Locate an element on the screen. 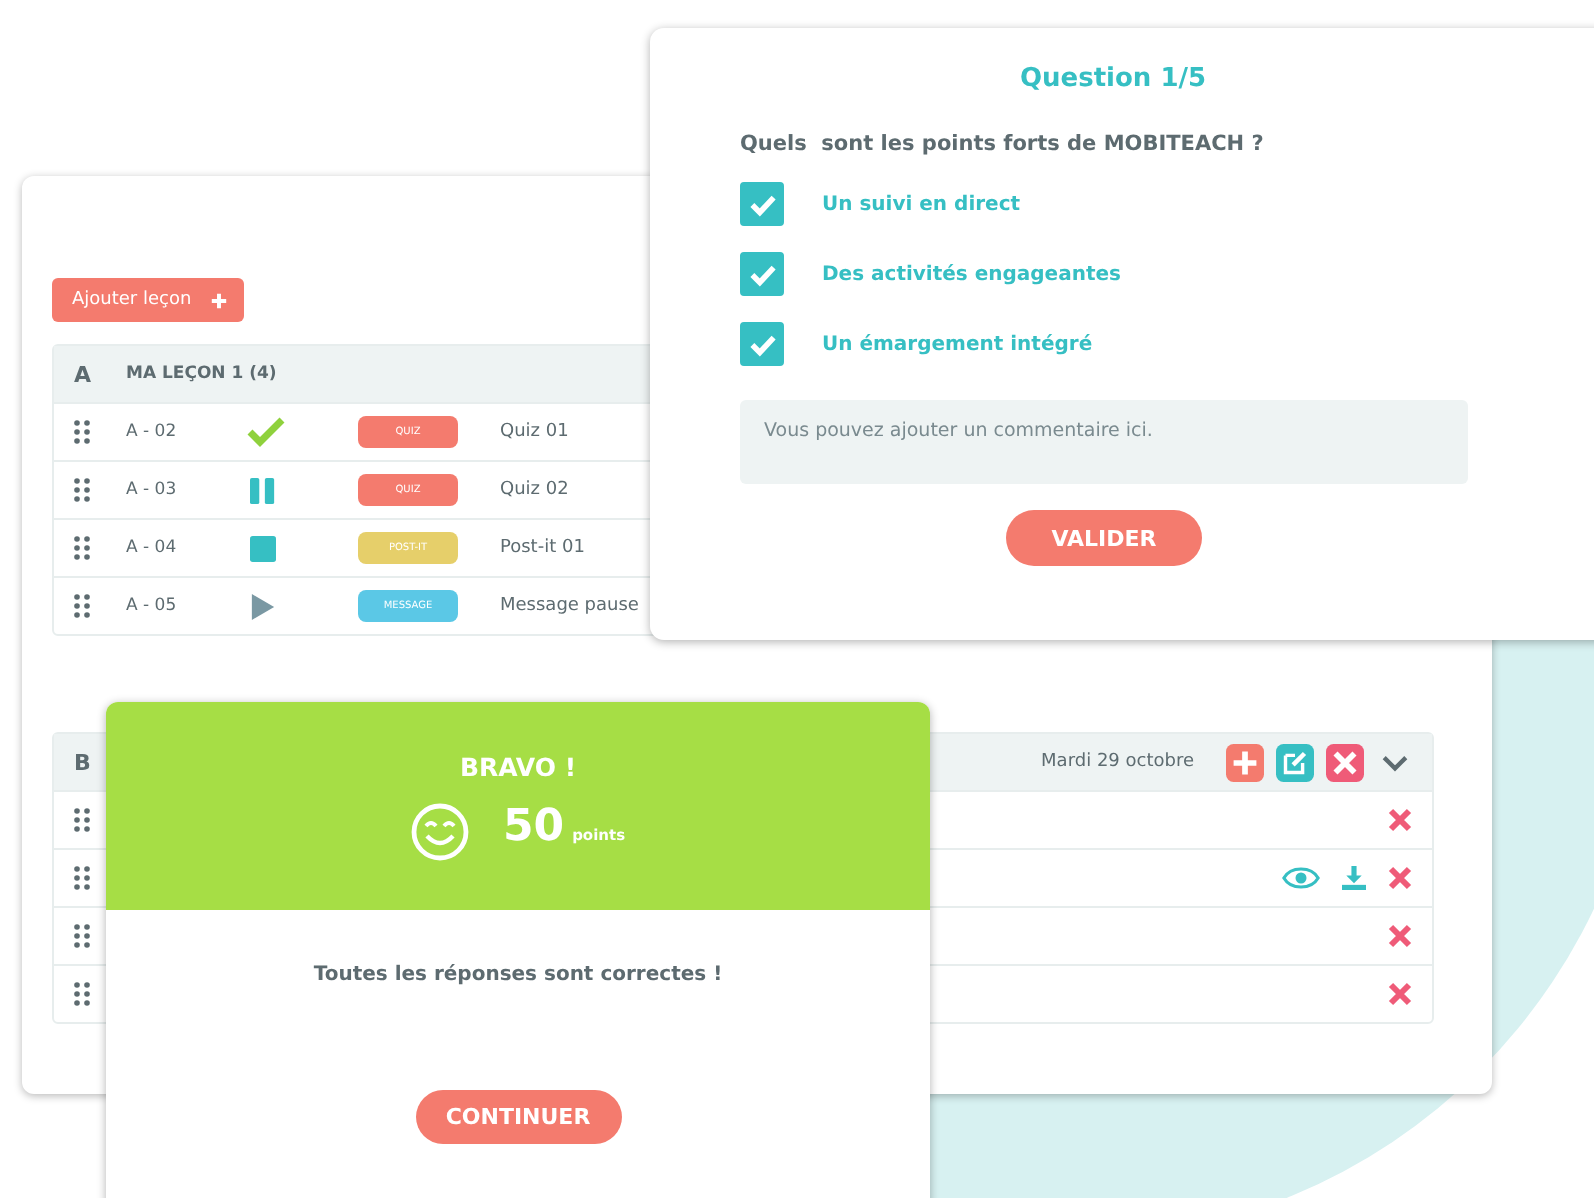 The width and height of the screenshot is (1594, 1198). lesson-code: A - 05 is located at coordinates (152, 606).